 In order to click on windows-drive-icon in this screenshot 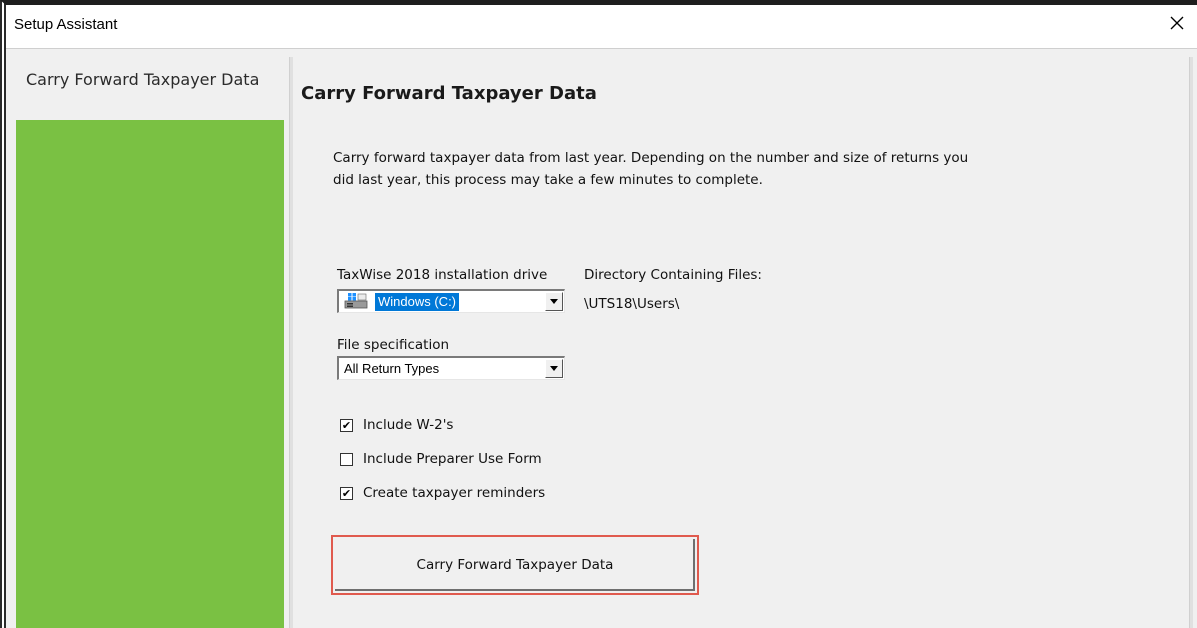, I will do `click(356, 301)`.